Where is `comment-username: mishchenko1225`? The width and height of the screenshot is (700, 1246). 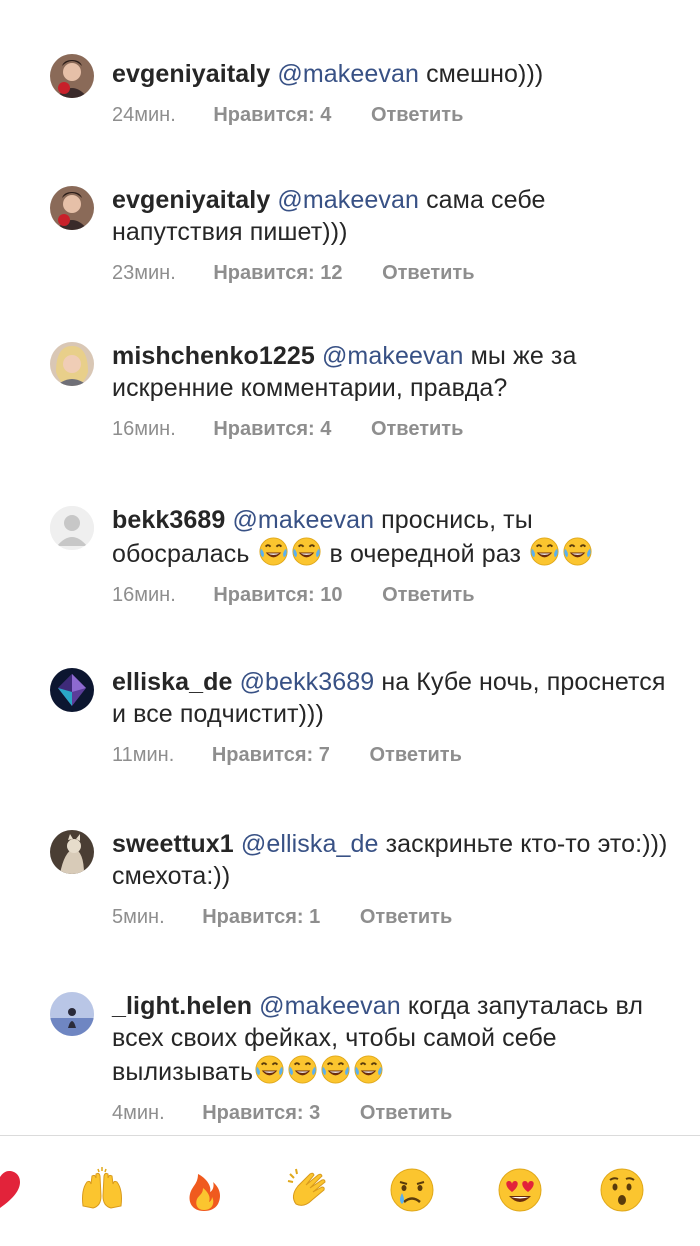
comment-username: mishchenko1225 is located at coordinates (213, 356).